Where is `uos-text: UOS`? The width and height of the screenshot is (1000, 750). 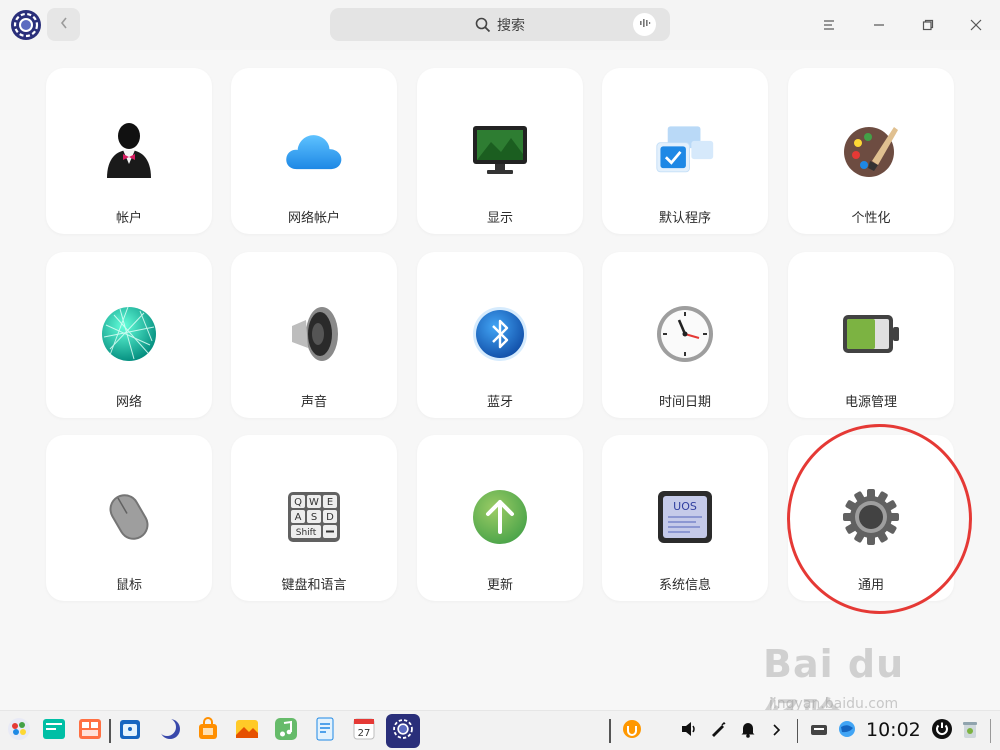
uos-text: UOS is located at coordinates (685, 506).